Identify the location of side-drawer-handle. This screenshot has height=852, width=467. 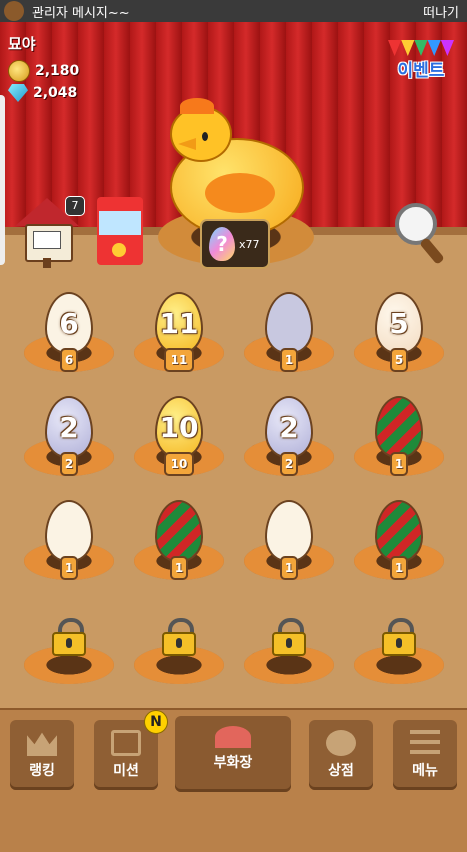
(2, 180).